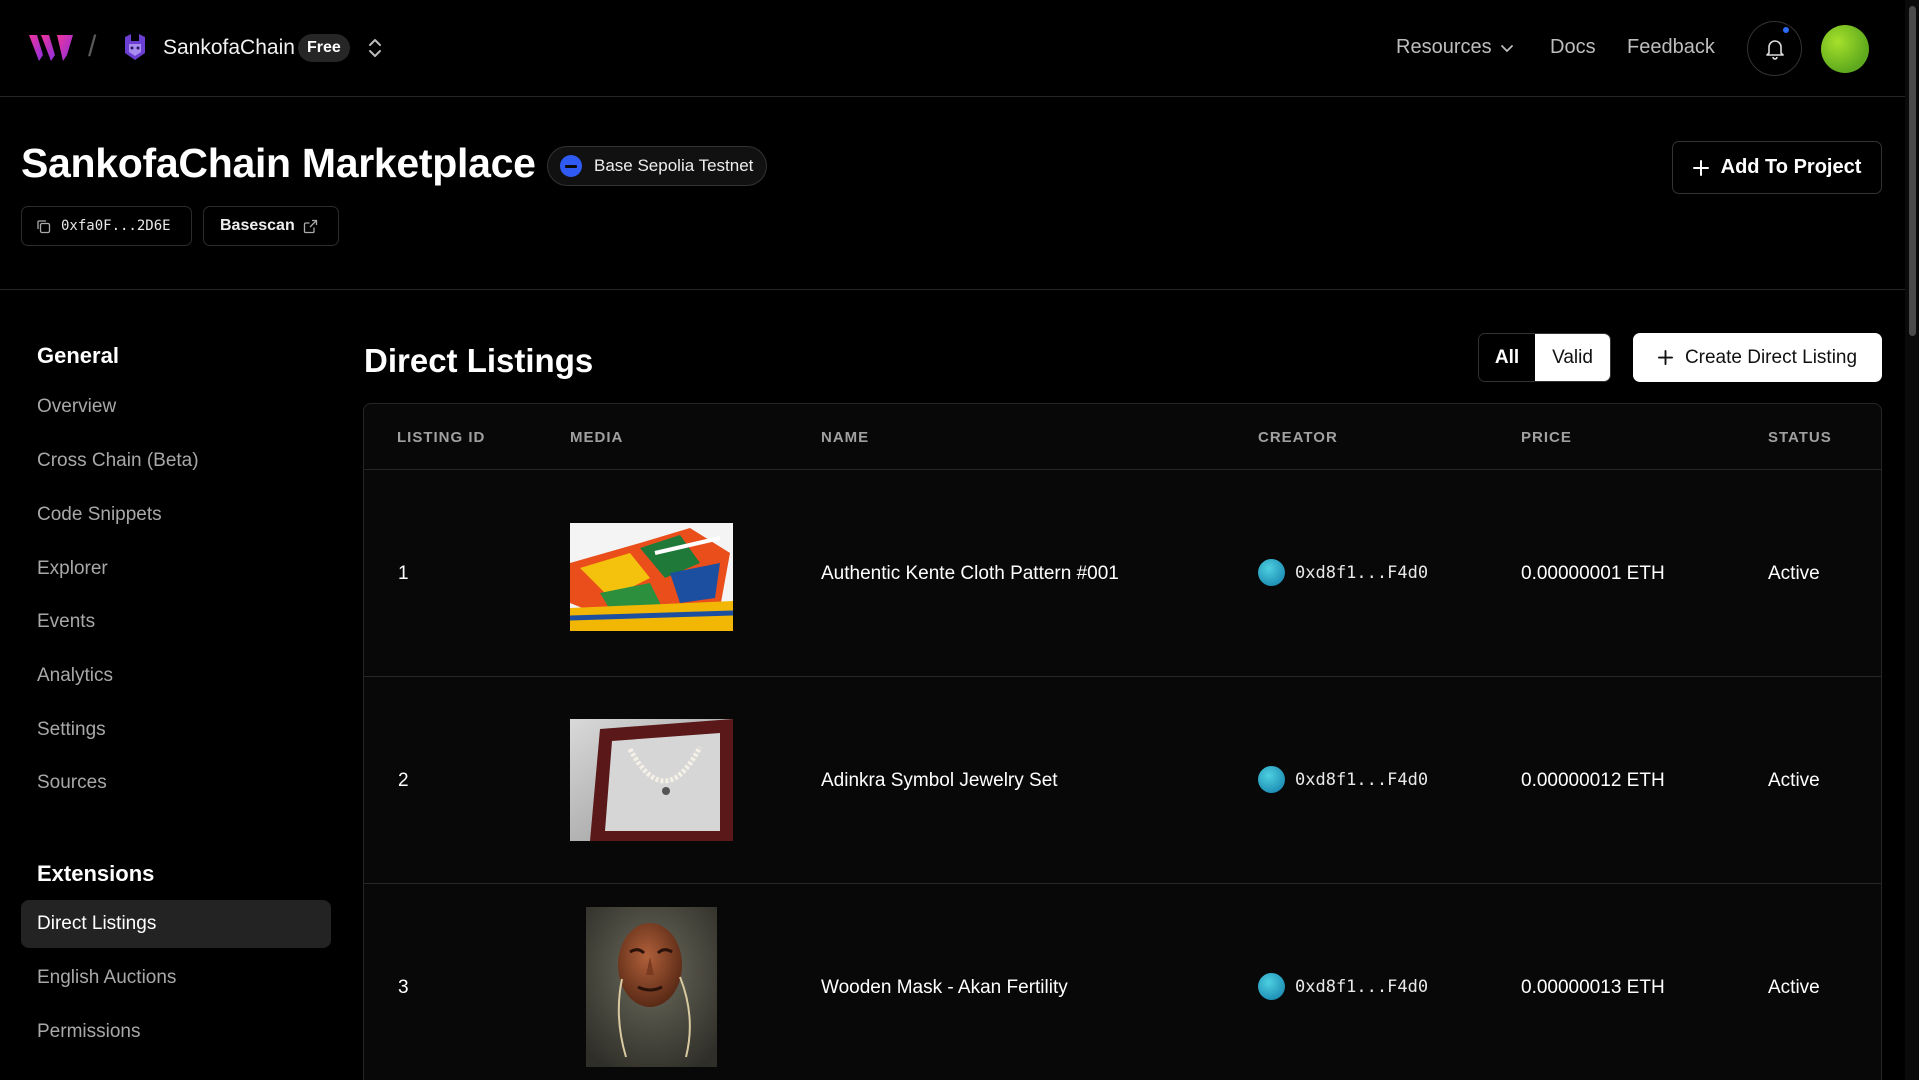 The width and height of the screenshot is (1919, 1080). Describe the element at coordinates (176, 622) in the screenshot. I see `sidebar-item-events: Events` at that location.